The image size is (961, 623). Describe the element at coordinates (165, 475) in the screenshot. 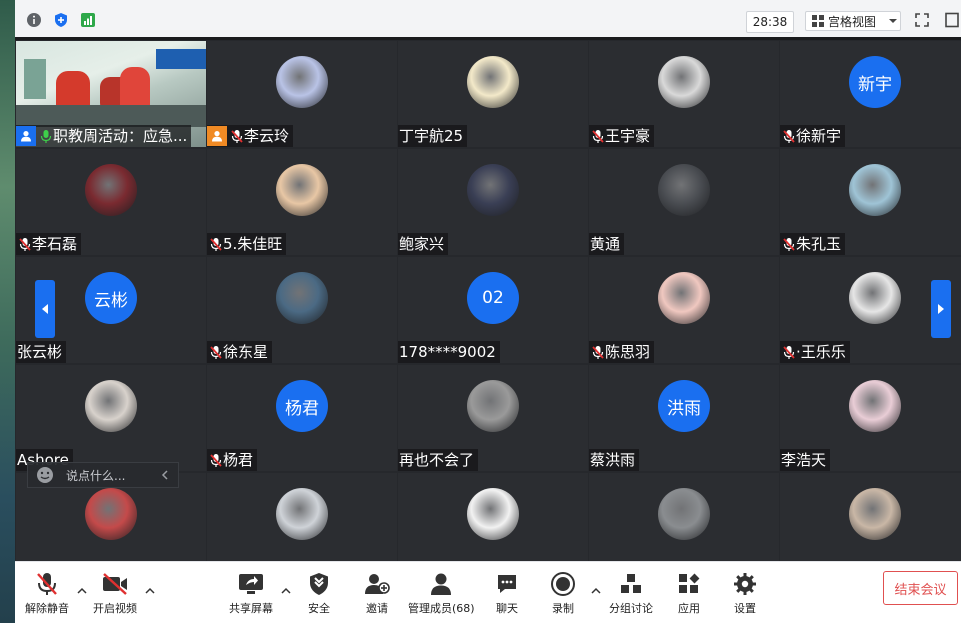

I see `collapse-chat-icon` at that location.